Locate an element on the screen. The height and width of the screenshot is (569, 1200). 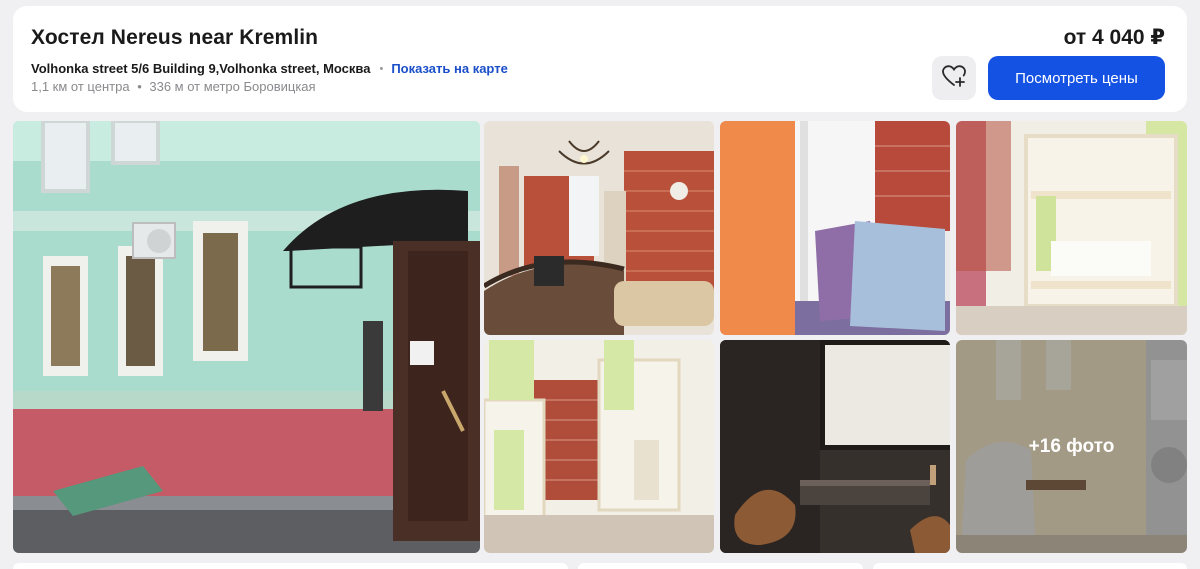
view-prices-button: Посмотреть цены is located at coordinates (1076, 78).